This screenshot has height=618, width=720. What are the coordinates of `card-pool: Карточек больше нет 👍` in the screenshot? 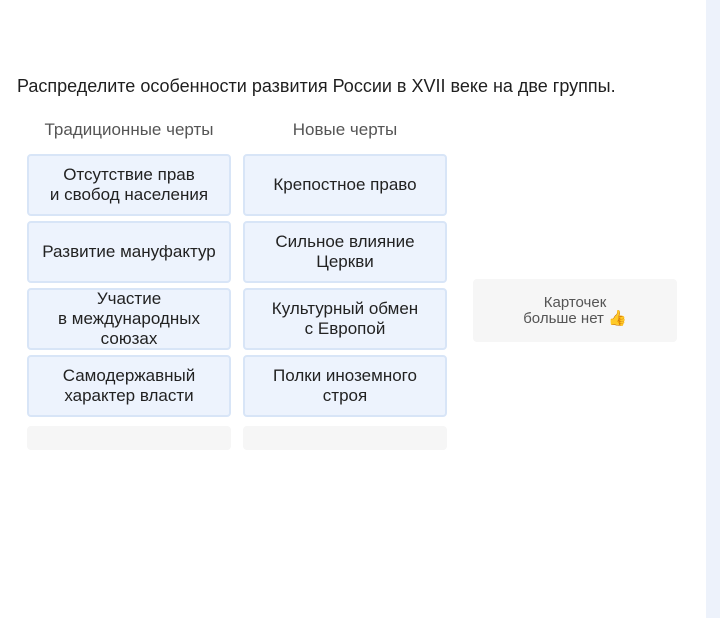 It's located at (575, 310).